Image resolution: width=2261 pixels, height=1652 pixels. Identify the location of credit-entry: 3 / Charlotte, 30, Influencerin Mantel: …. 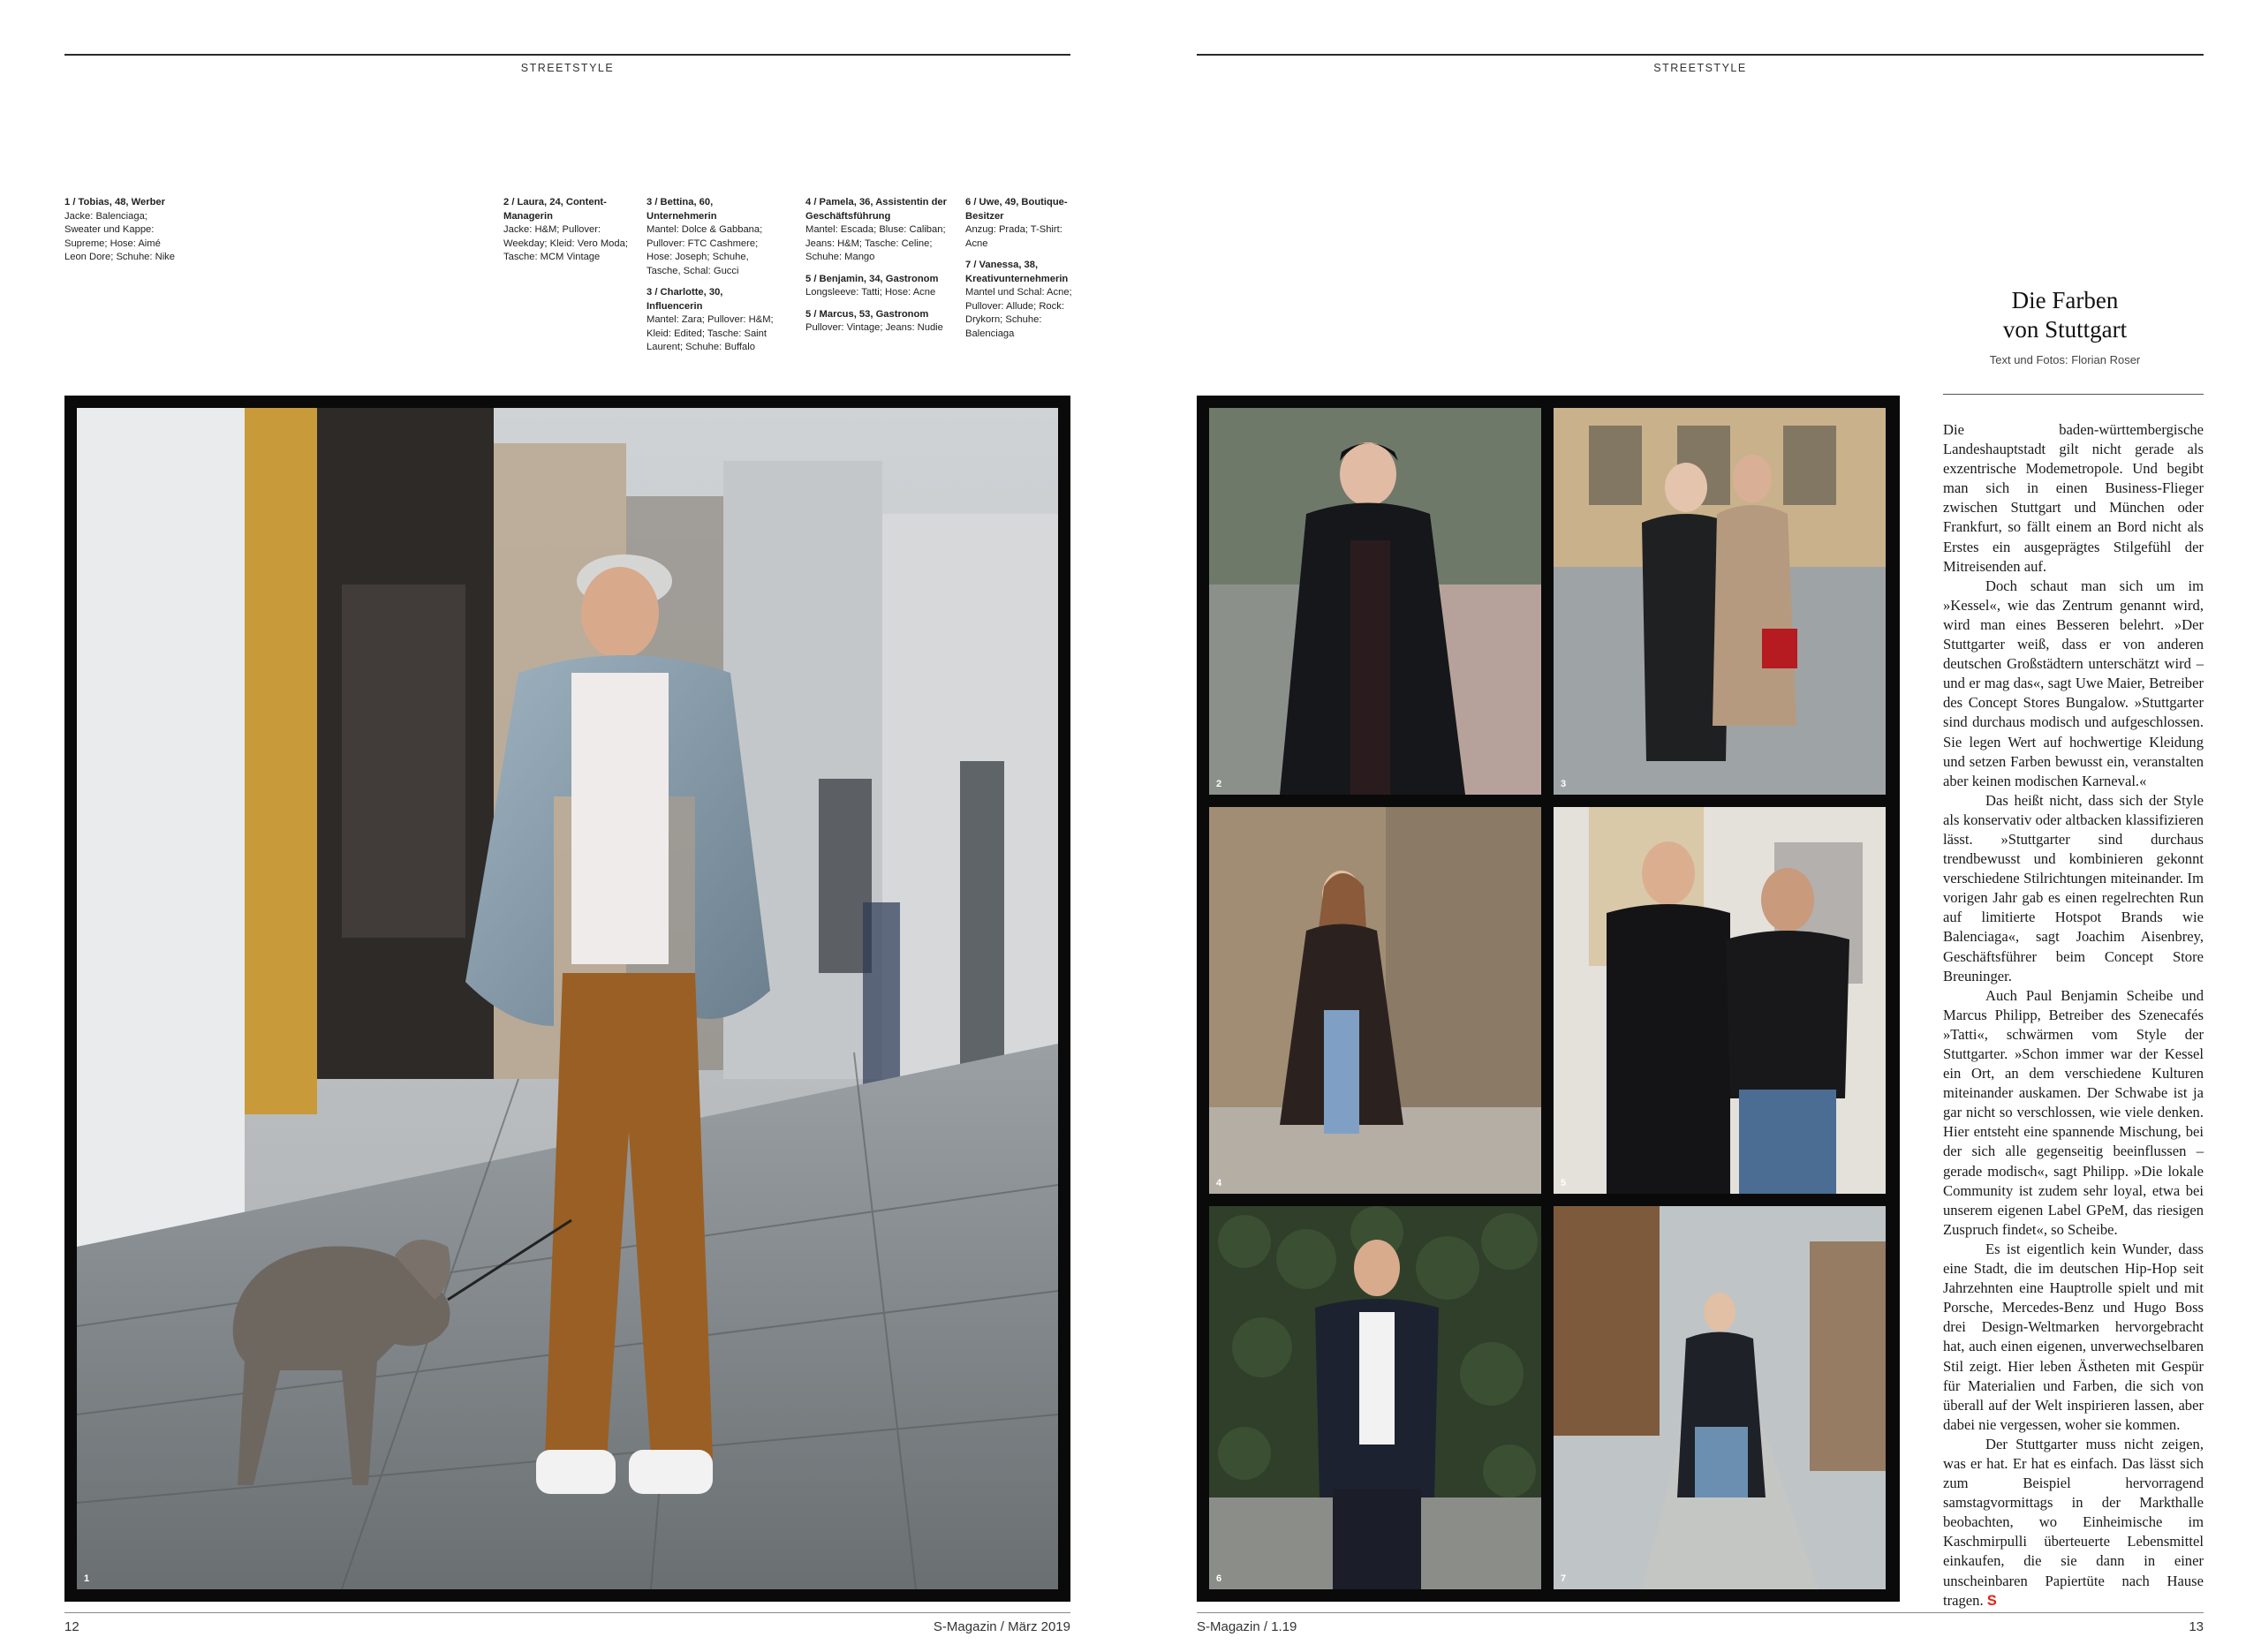
(713, 320).